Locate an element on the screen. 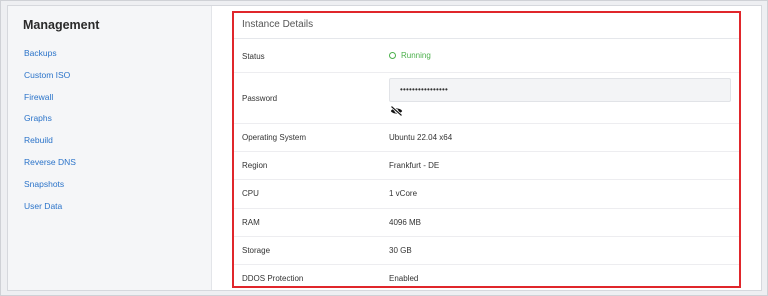 The width and height of the screenshot is (768, 296). sidebar-item-rebuild: Rebuild is located at coordinates (50, 144).